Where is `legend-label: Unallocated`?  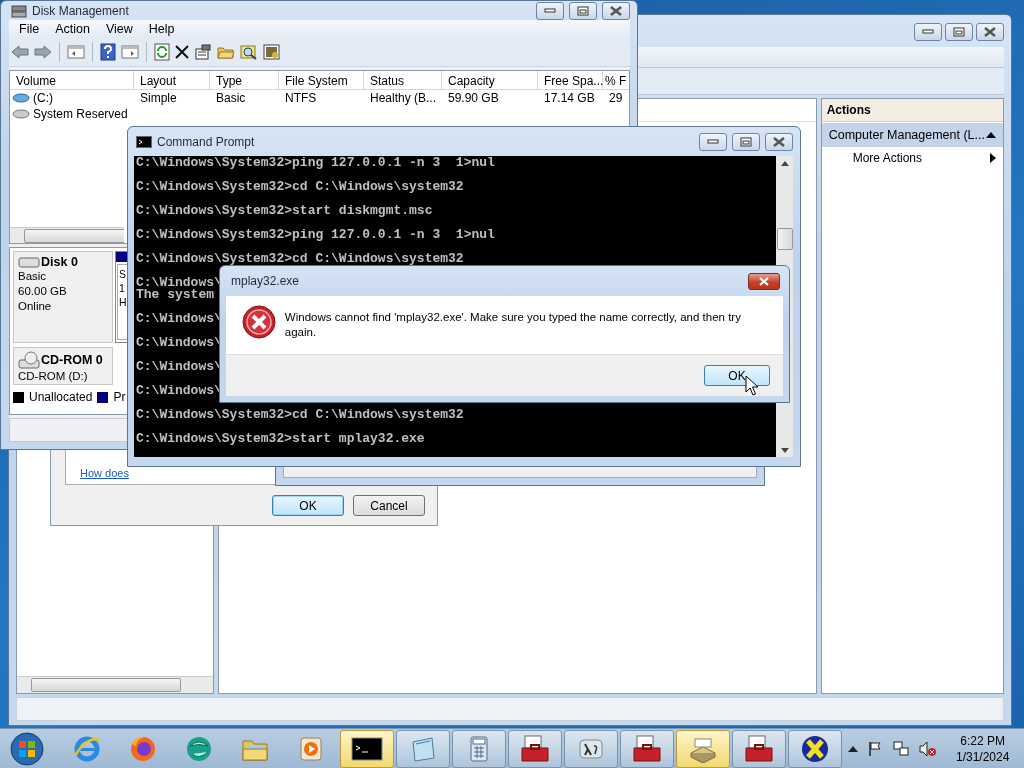 legend-label: Unallocated is located at coordinates (61, 397).